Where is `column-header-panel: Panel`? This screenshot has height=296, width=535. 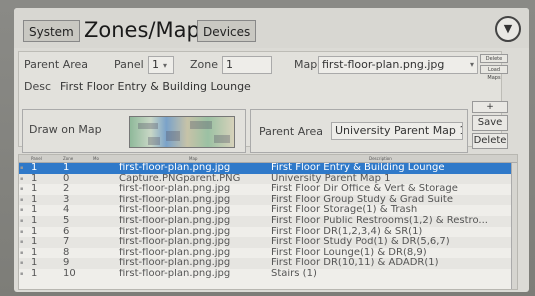
column-header-panel: Panel is located at coordinates (36, 159).